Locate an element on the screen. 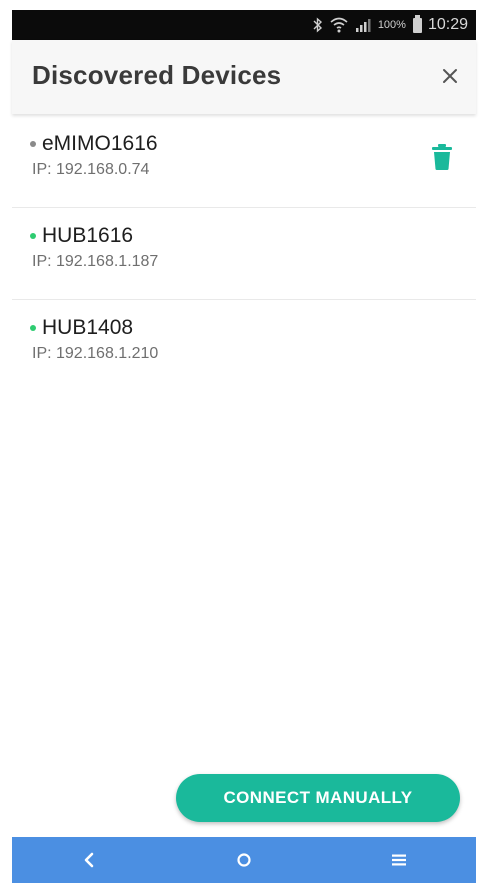  device-name-row: HUB1616 is located at coordinates (81, 236).